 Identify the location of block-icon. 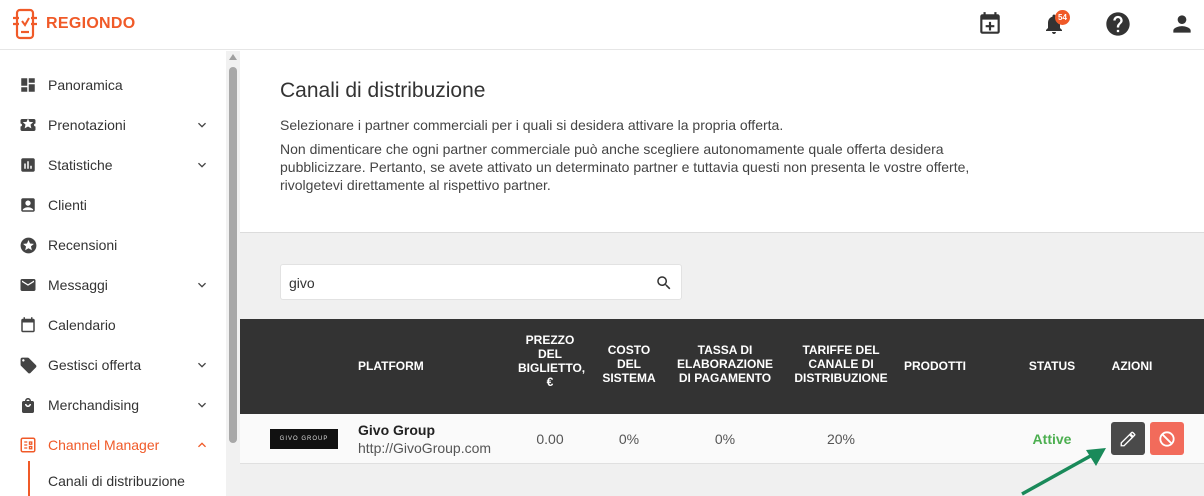
(1167, 438).